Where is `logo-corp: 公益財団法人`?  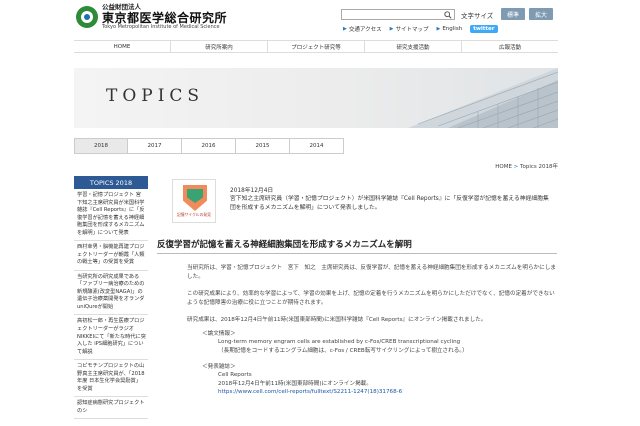
logo-corp: 公益財団法人 is located at coordinates (121, 7).